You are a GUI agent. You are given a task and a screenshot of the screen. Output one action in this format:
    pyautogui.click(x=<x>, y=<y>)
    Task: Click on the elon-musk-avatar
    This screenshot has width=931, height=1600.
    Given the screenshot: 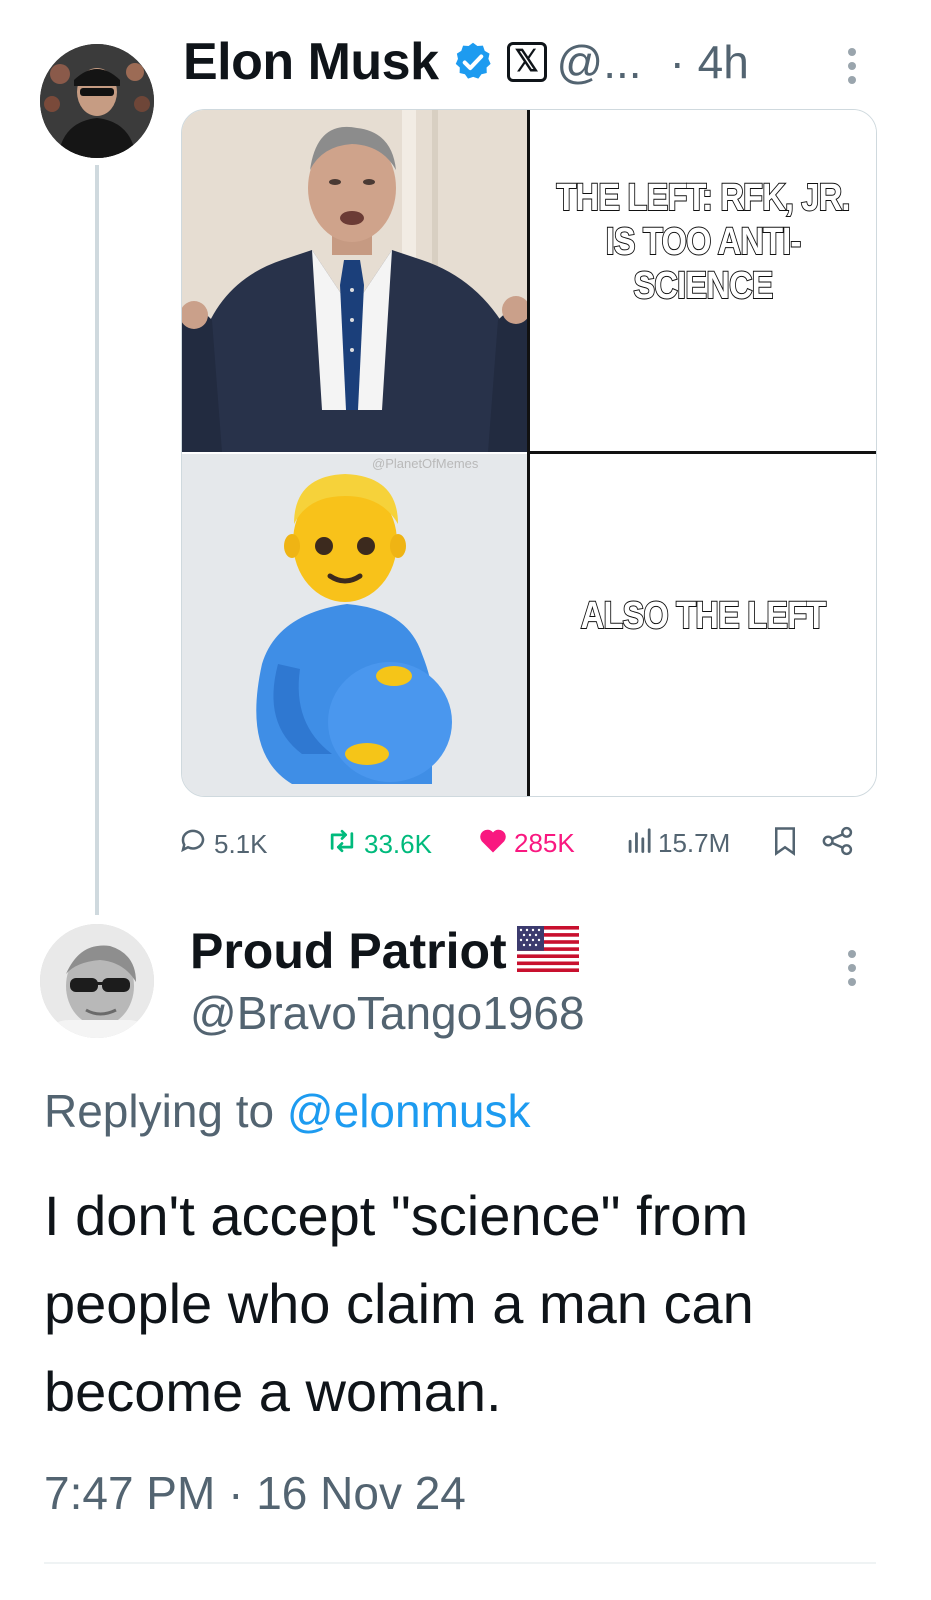 What is the action you would take?
    pyautogui.click(x=97, y=101)
    